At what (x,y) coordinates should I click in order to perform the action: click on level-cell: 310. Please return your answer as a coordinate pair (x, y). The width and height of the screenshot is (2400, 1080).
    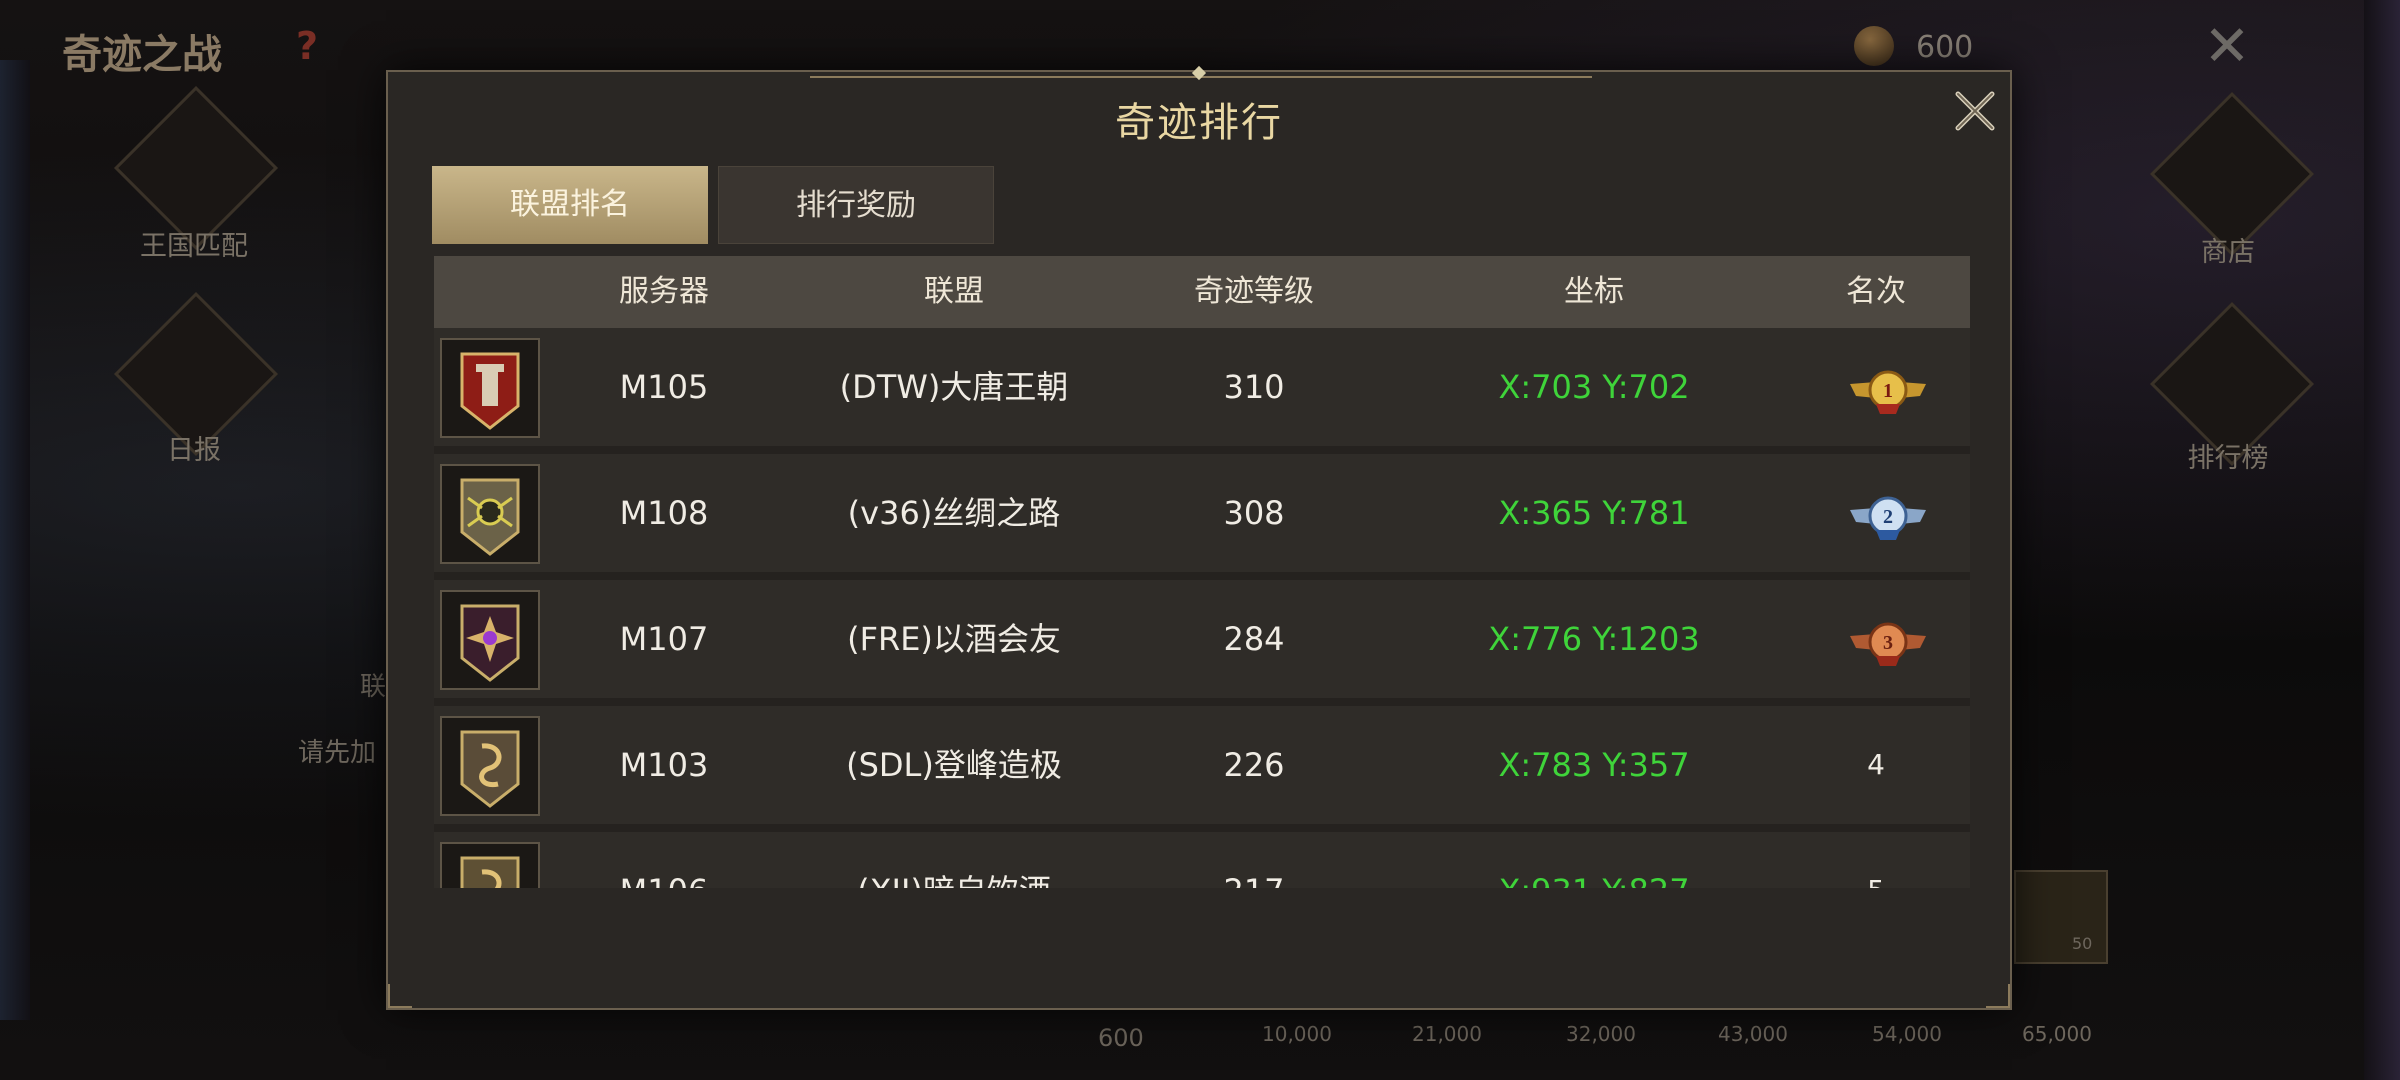
    Looking at the image, I should click on (1254, 387).